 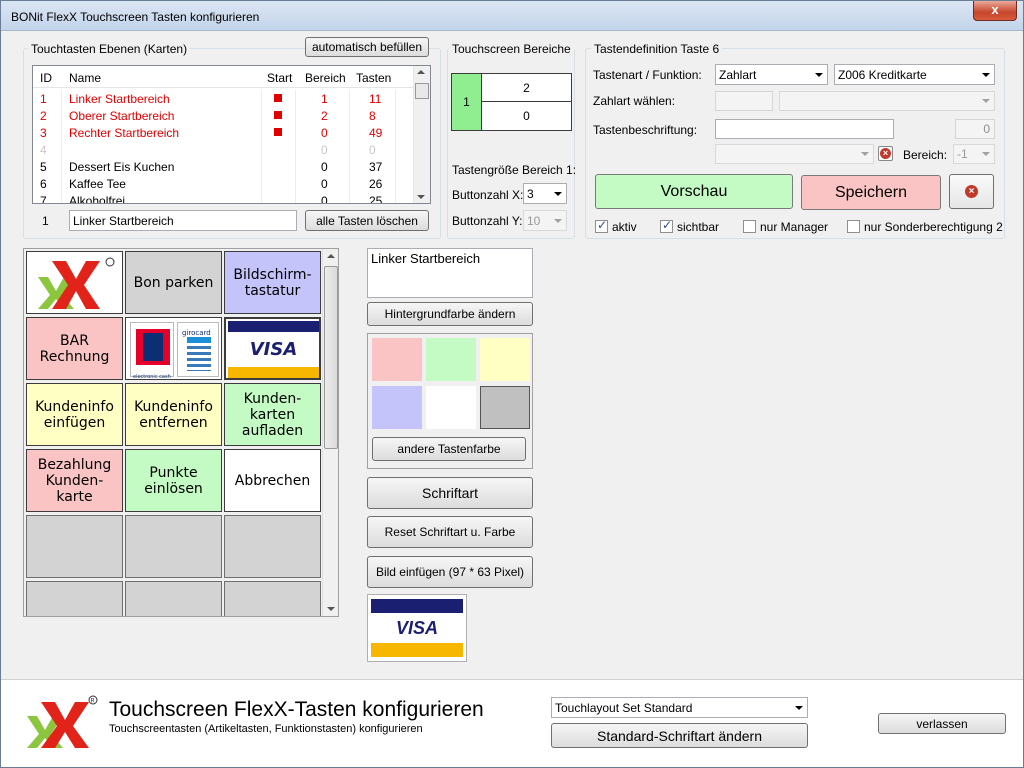 I want to click on payment-type-select, so click(x=887, y=101).